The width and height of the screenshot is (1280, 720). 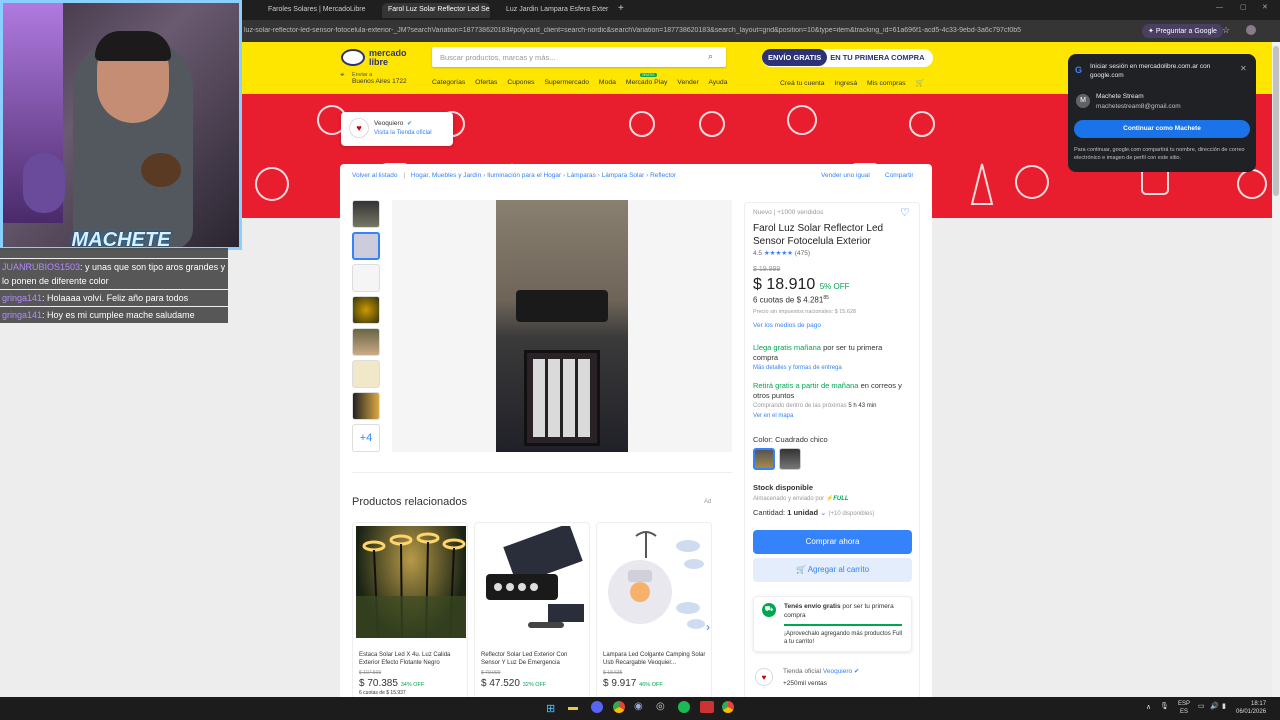 What do you see at coordinates (621, 8) in the screenshot?
I see `new-tab-button: +` at bounding box center [621, 8].